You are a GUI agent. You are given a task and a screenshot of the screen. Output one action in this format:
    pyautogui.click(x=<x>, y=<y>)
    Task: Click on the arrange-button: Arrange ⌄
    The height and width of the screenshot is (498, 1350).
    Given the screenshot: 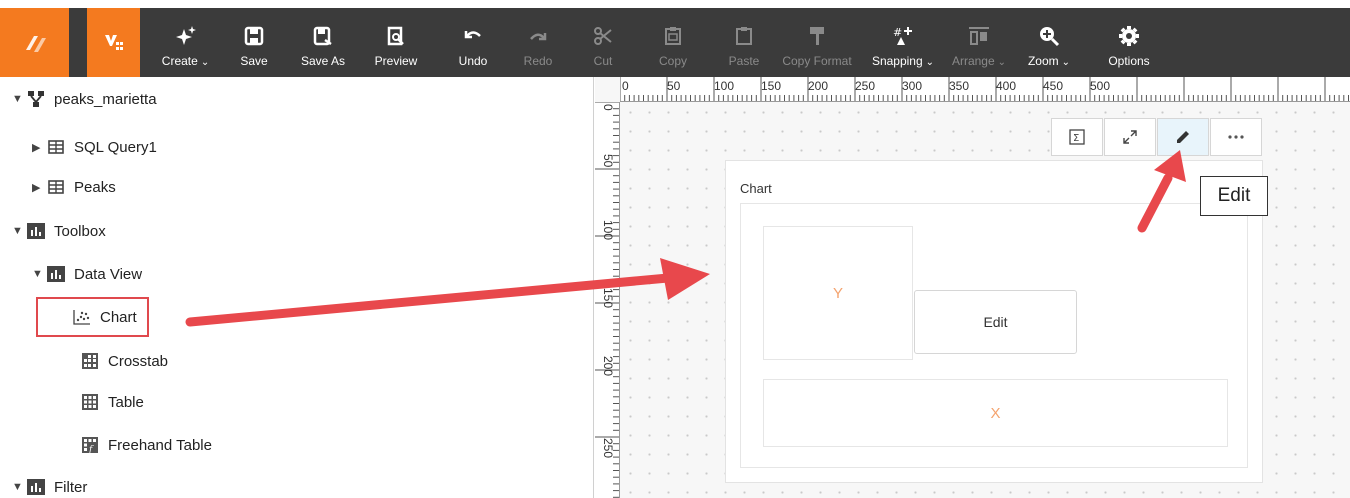 What is the action you would take?
    pyautogui.click(x=979, y=42)
    